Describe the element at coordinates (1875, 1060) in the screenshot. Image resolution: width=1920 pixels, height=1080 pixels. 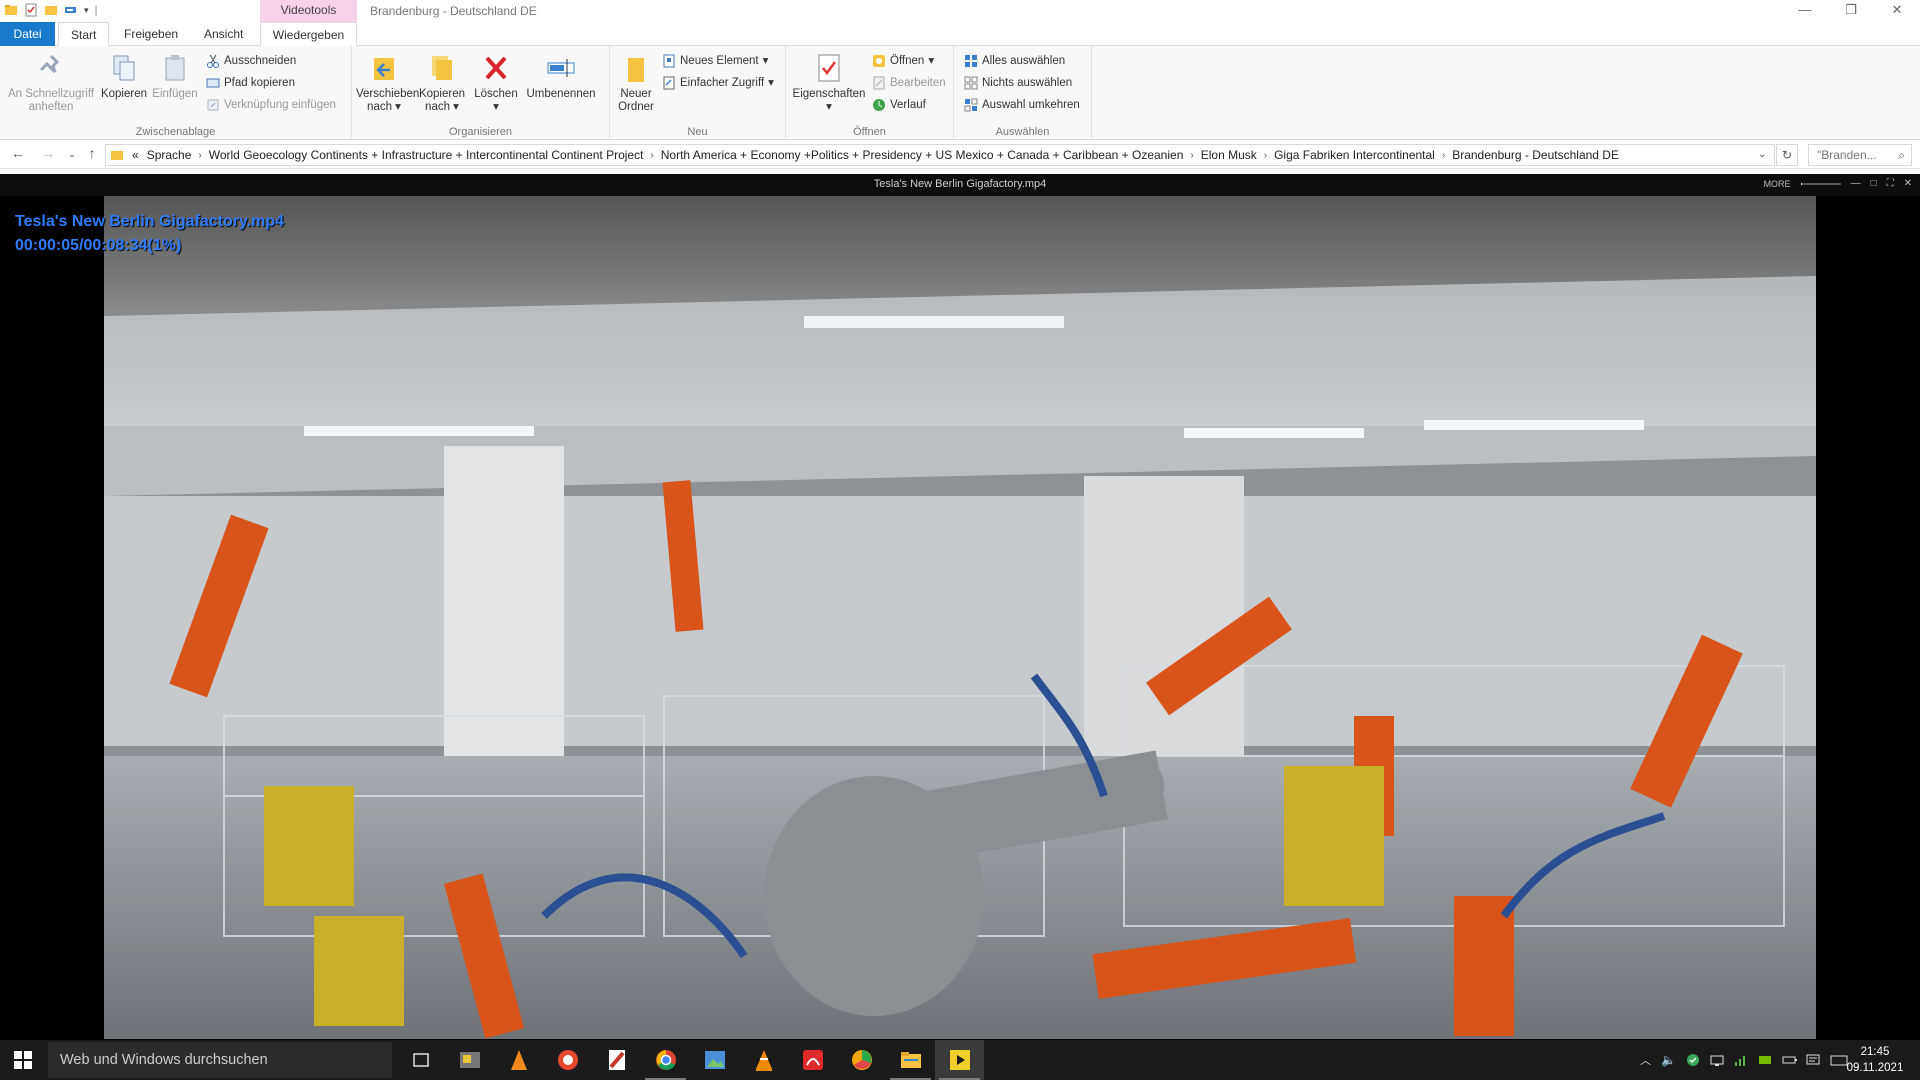
I see `taskbar-clock: 21:45 09.11.2021` at that location.